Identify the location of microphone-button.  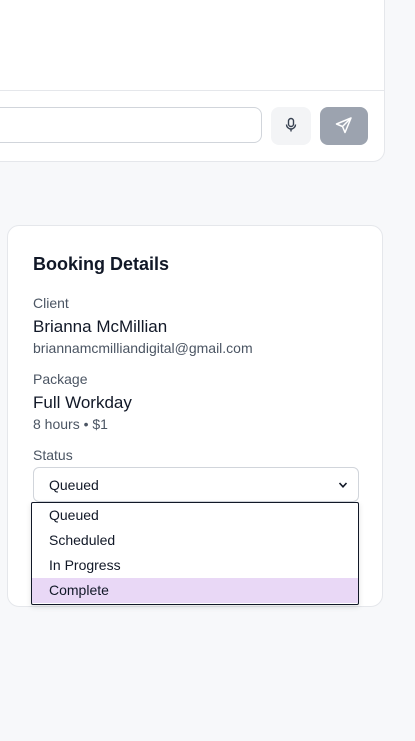
(291, 126).